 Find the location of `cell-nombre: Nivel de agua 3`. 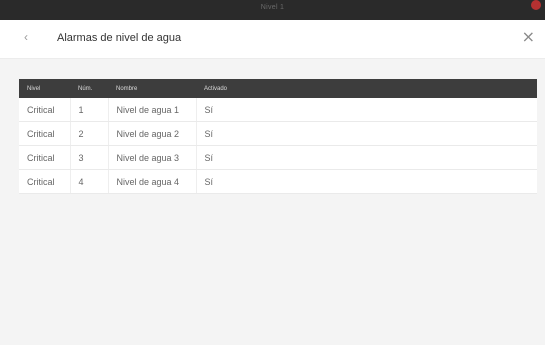

cell-nombre: Nivel de agua 3 is located at coordinates (152, 157).